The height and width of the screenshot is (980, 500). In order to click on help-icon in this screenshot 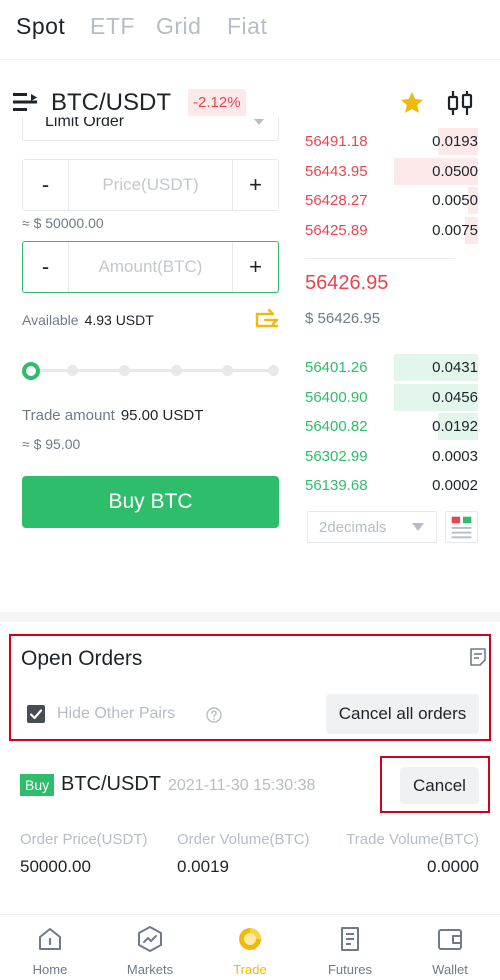, I will do `click(214, 715)`.